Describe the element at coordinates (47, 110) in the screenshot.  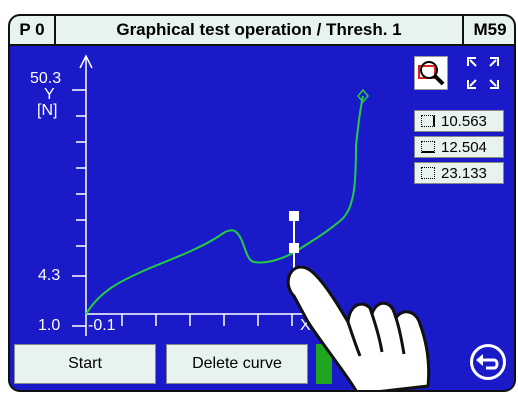
I see `y-unit-label: [N]` at that location.